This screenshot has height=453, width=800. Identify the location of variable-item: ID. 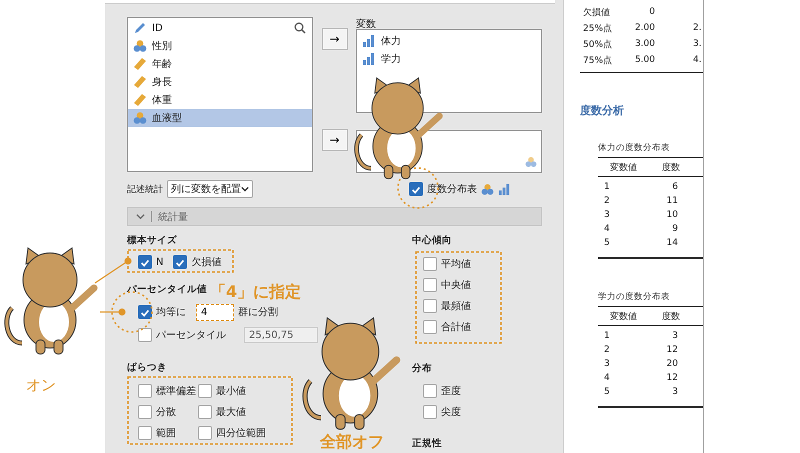
(220, 28).